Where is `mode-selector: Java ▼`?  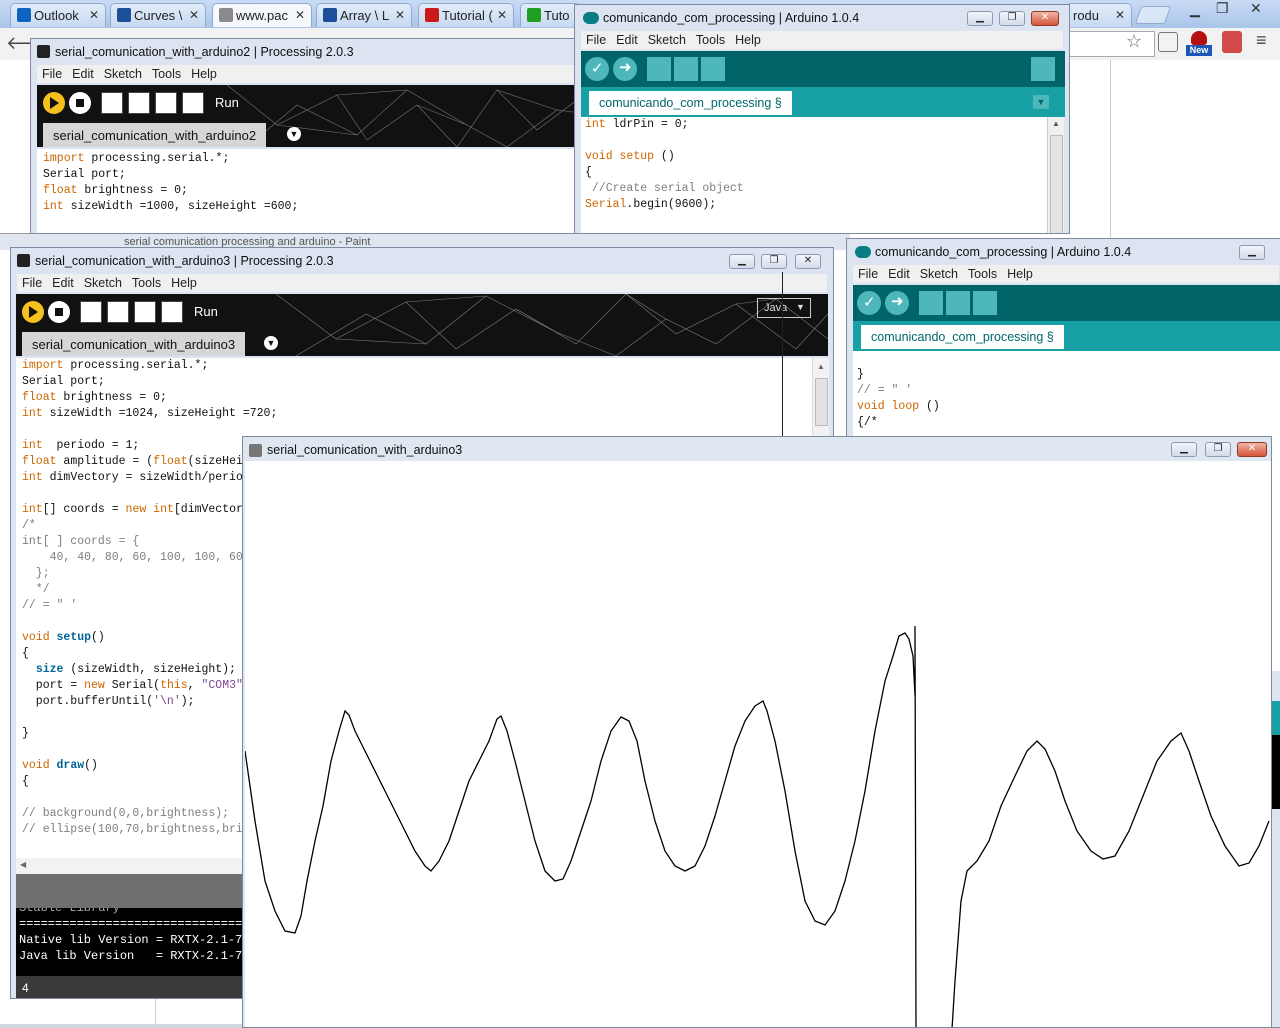 mode-selector: Java ▼ is located at coordinates (784, 308).